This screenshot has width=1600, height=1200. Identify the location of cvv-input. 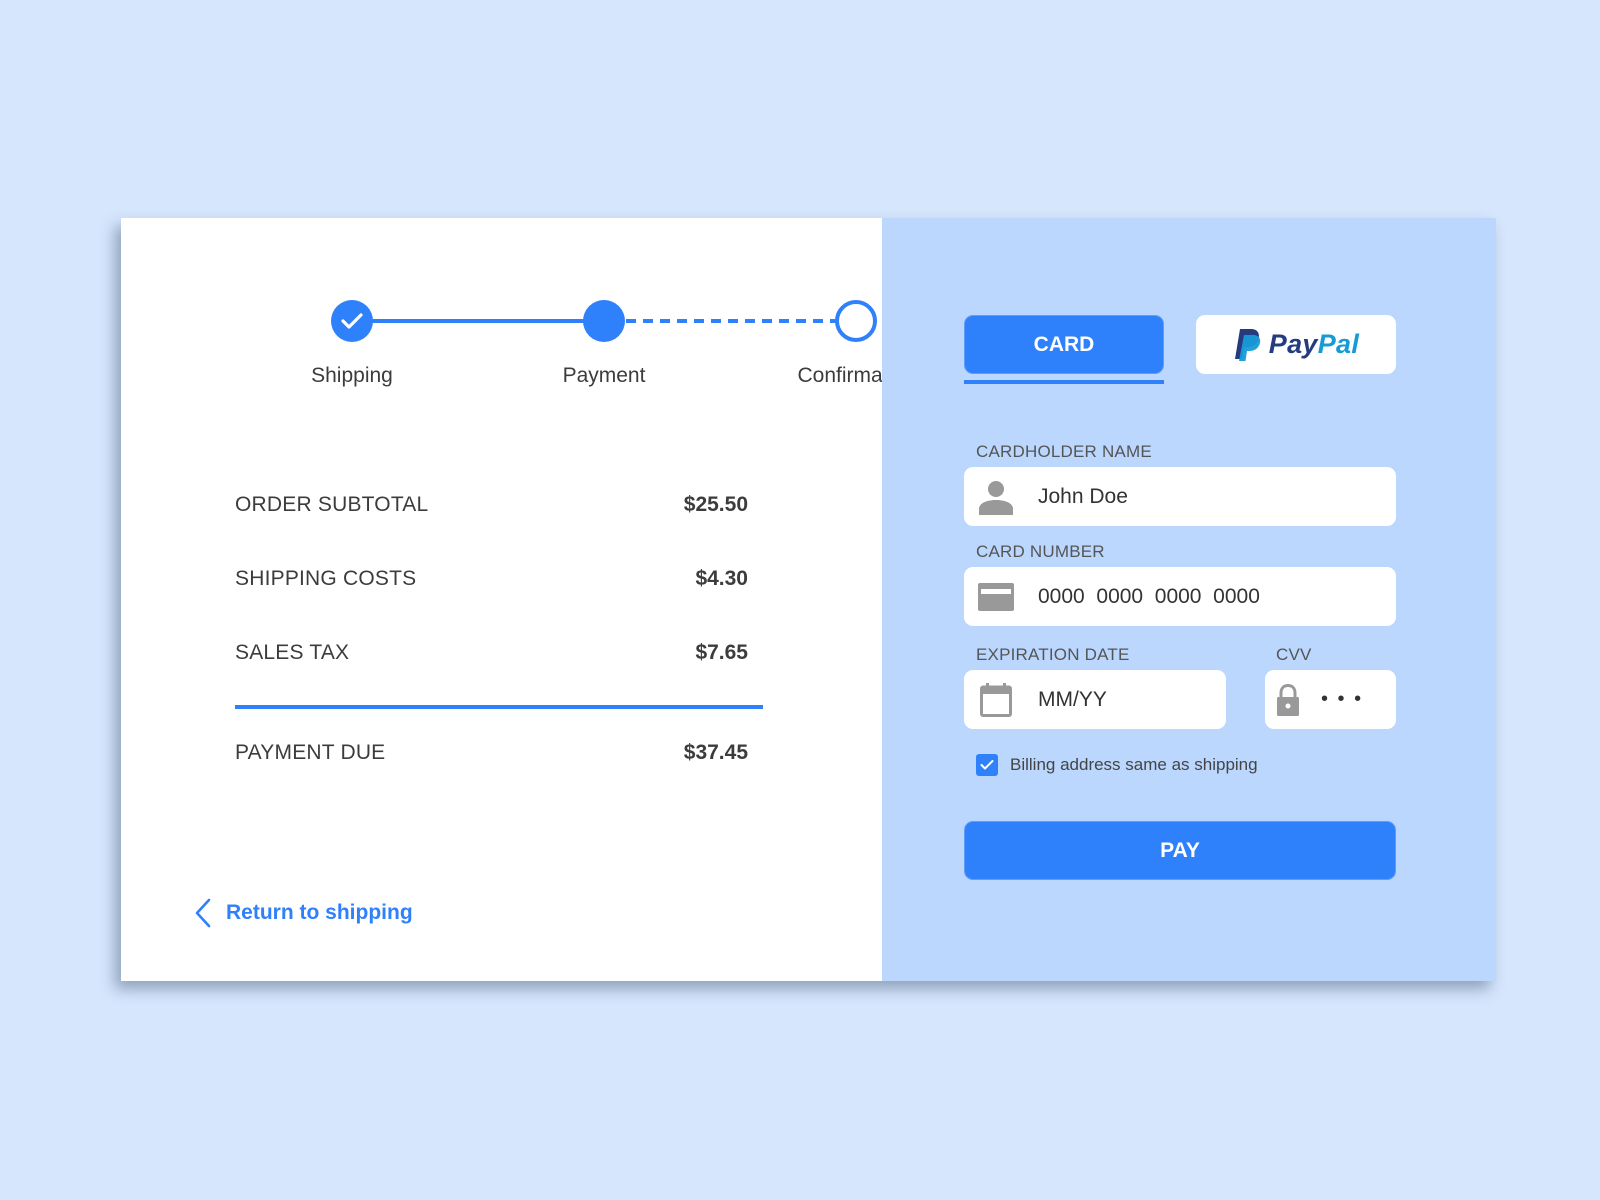
(1356, 699).